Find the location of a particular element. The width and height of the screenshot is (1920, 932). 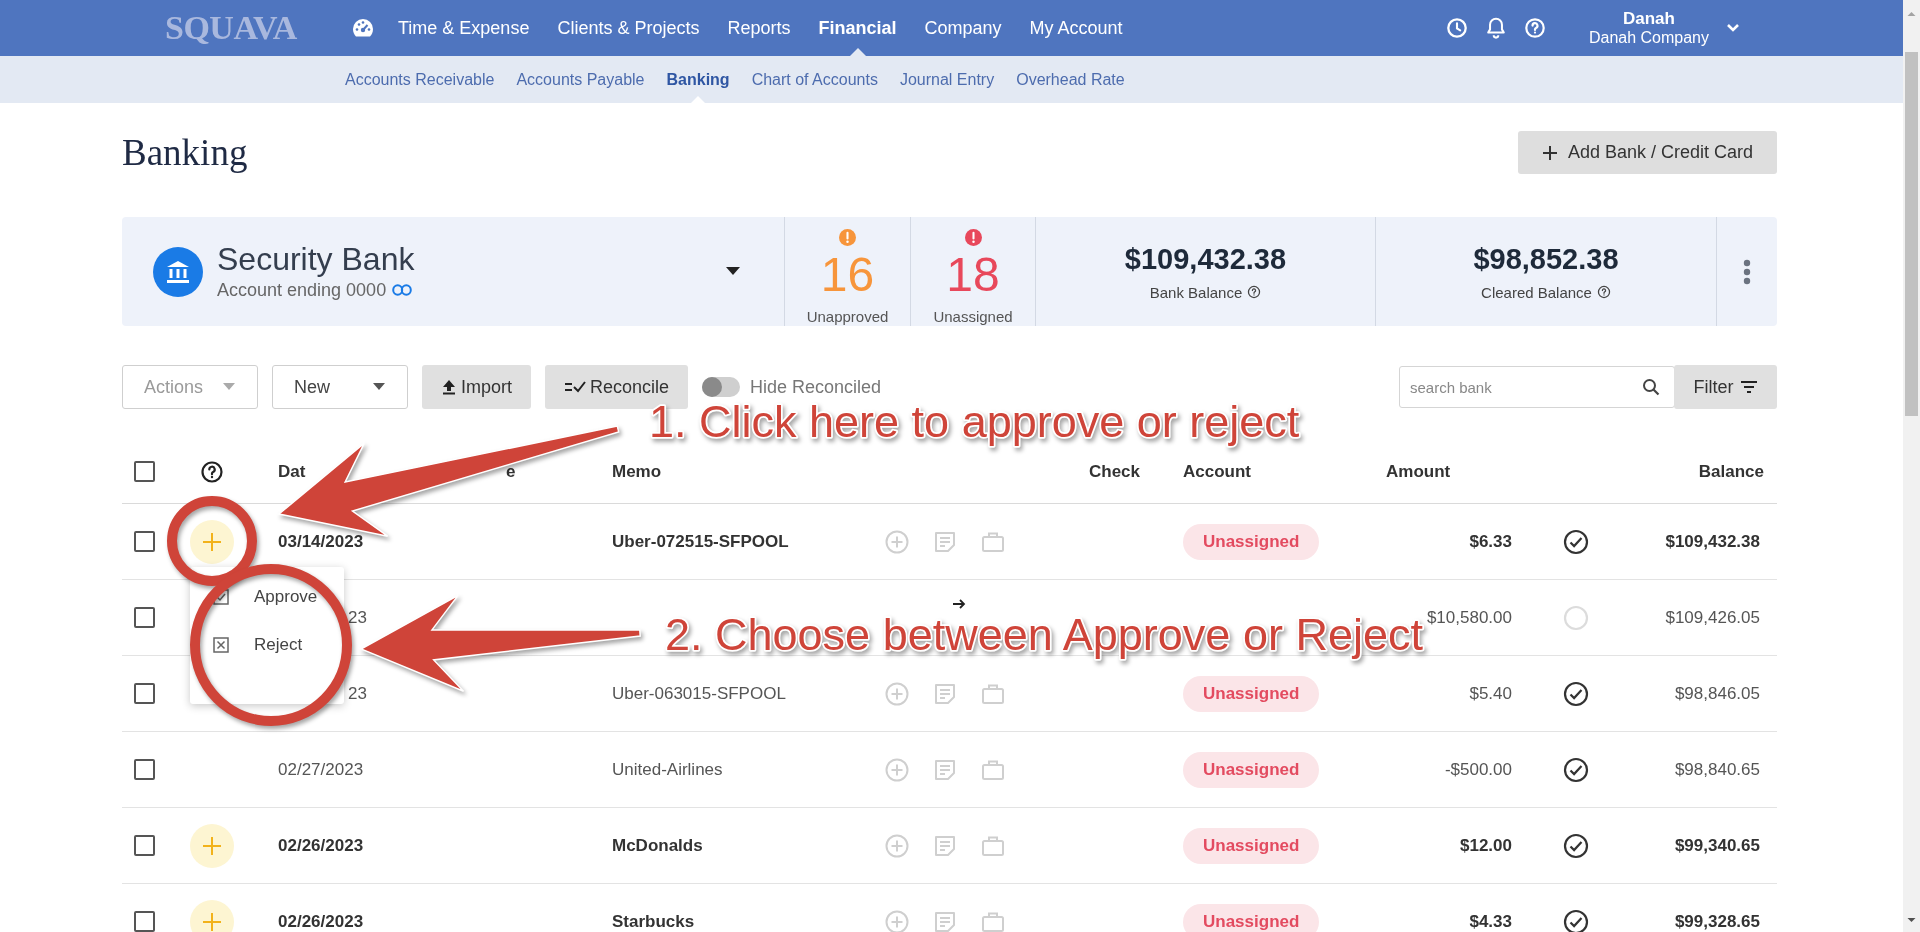

checked-box-icon is located at coordinates (221, 597).